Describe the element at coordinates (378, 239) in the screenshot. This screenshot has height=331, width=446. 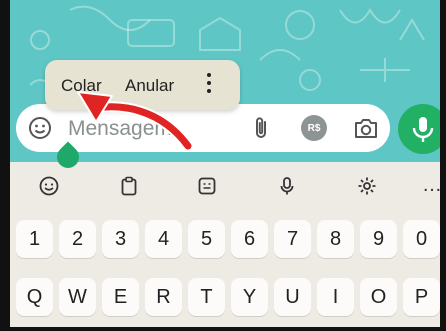
I see `key-9: 9` at that location.